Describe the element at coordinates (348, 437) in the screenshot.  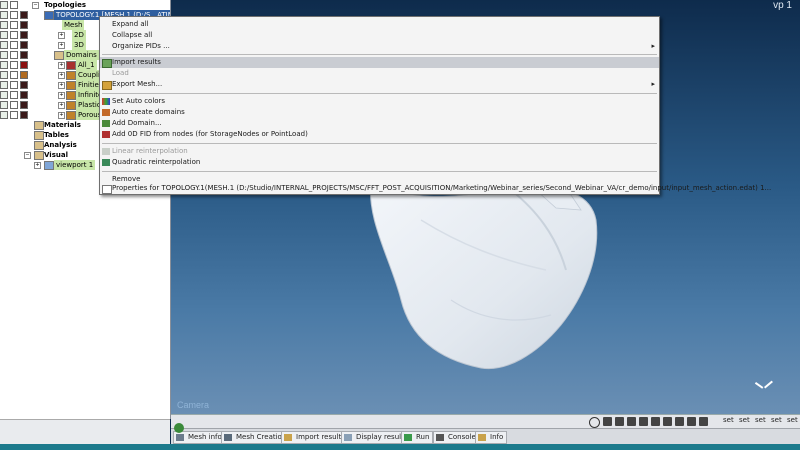
I see `display-results-icon` at that location.